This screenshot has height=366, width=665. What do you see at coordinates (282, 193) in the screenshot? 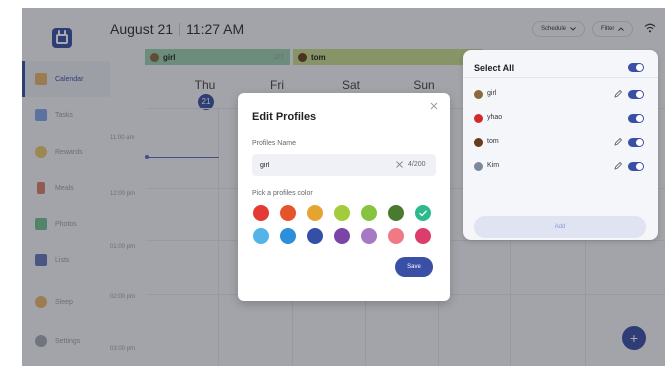
I see `color-picker-label: Pick a profiles color` at bounding box center [282, 193].